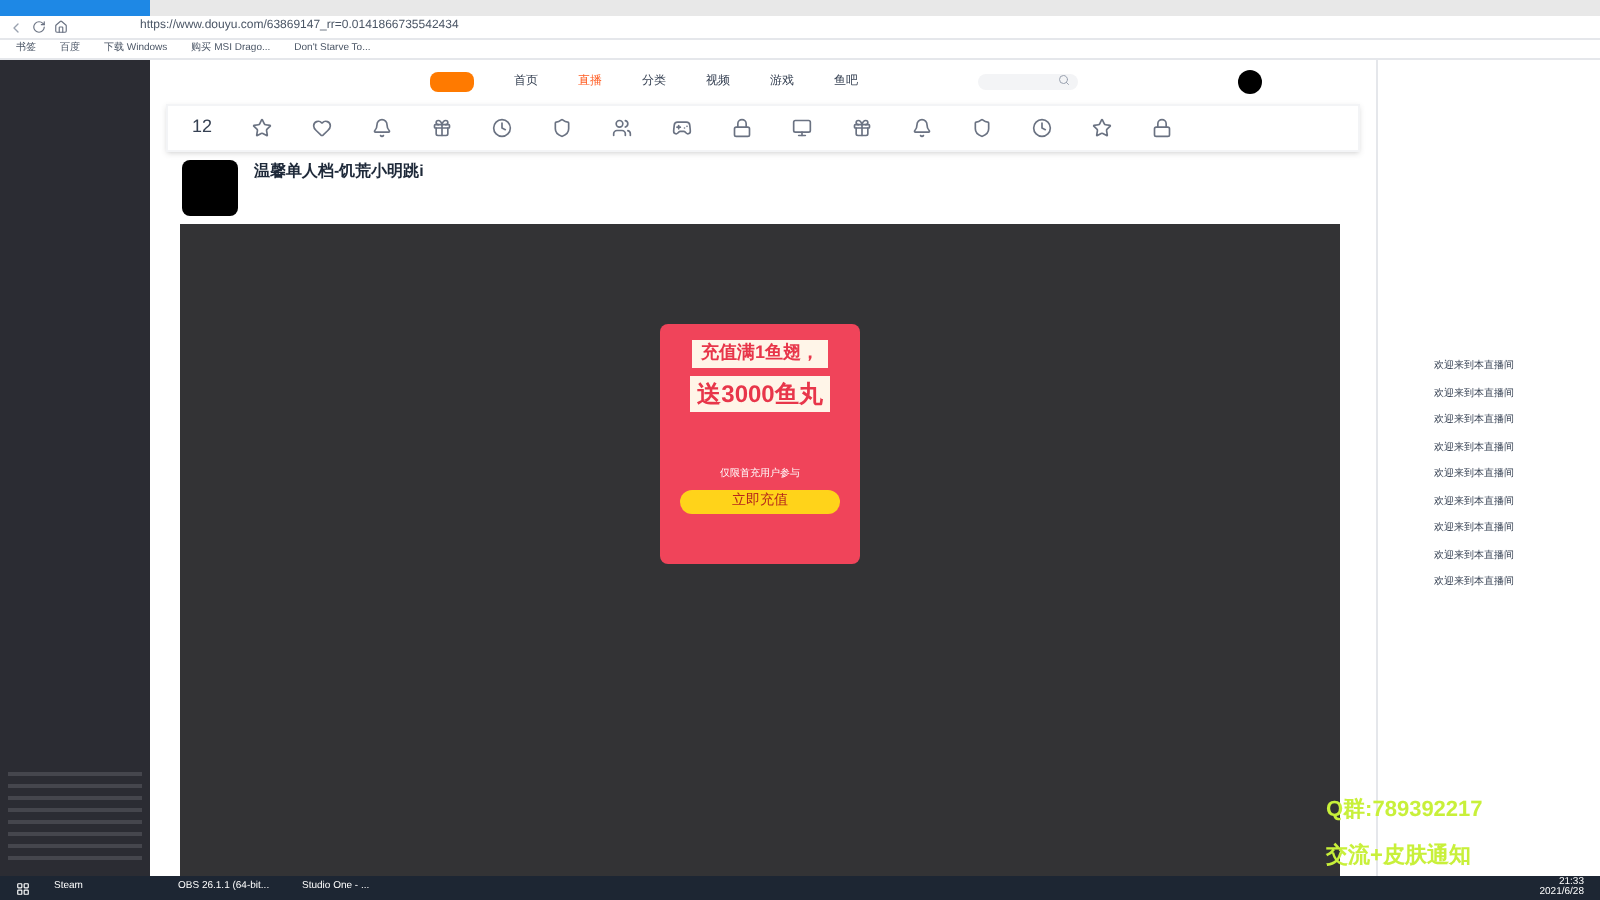 This screenshot has width=1600, height=900. Describe the element at coordinates (61, 27) in the screenshot. I see `home-icon` at that location.